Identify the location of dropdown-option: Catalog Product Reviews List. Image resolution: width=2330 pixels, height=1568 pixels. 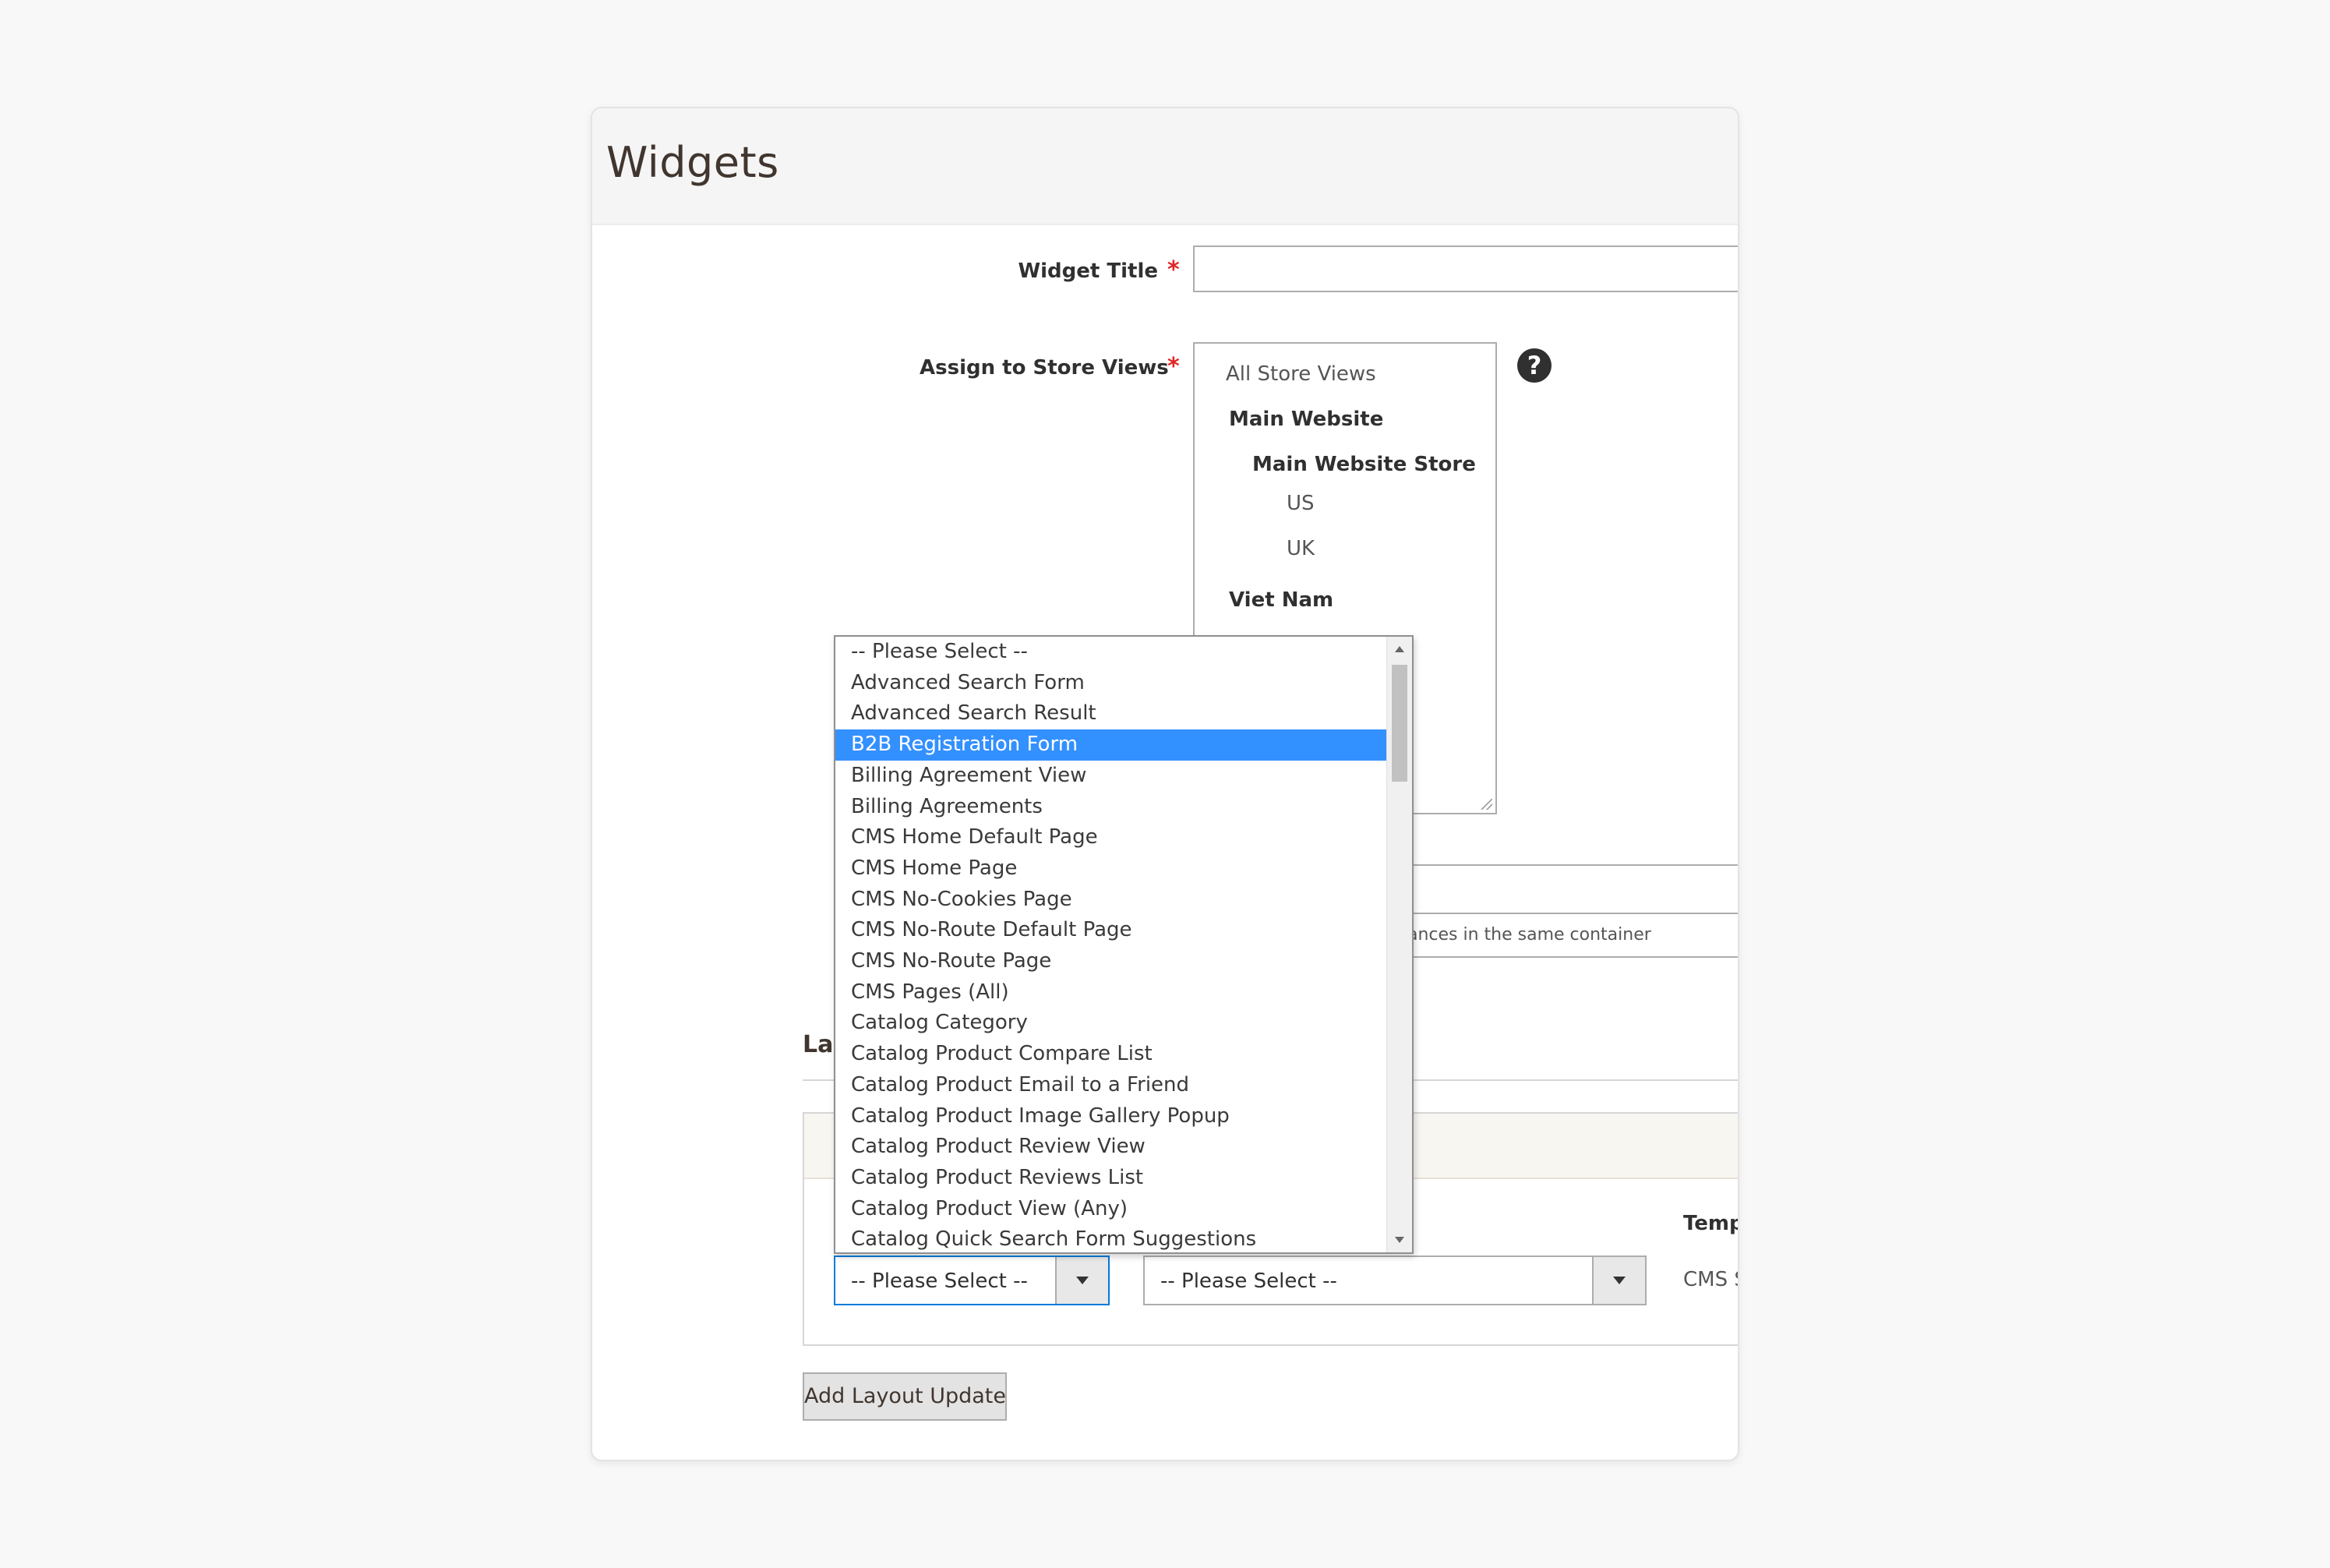
(1111, 1178).